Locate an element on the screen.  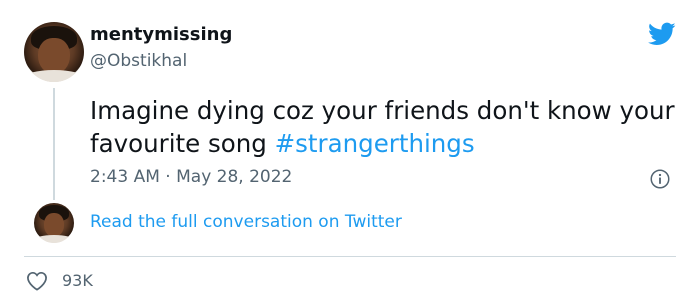
thread-line is located at coordinates (54, 144).